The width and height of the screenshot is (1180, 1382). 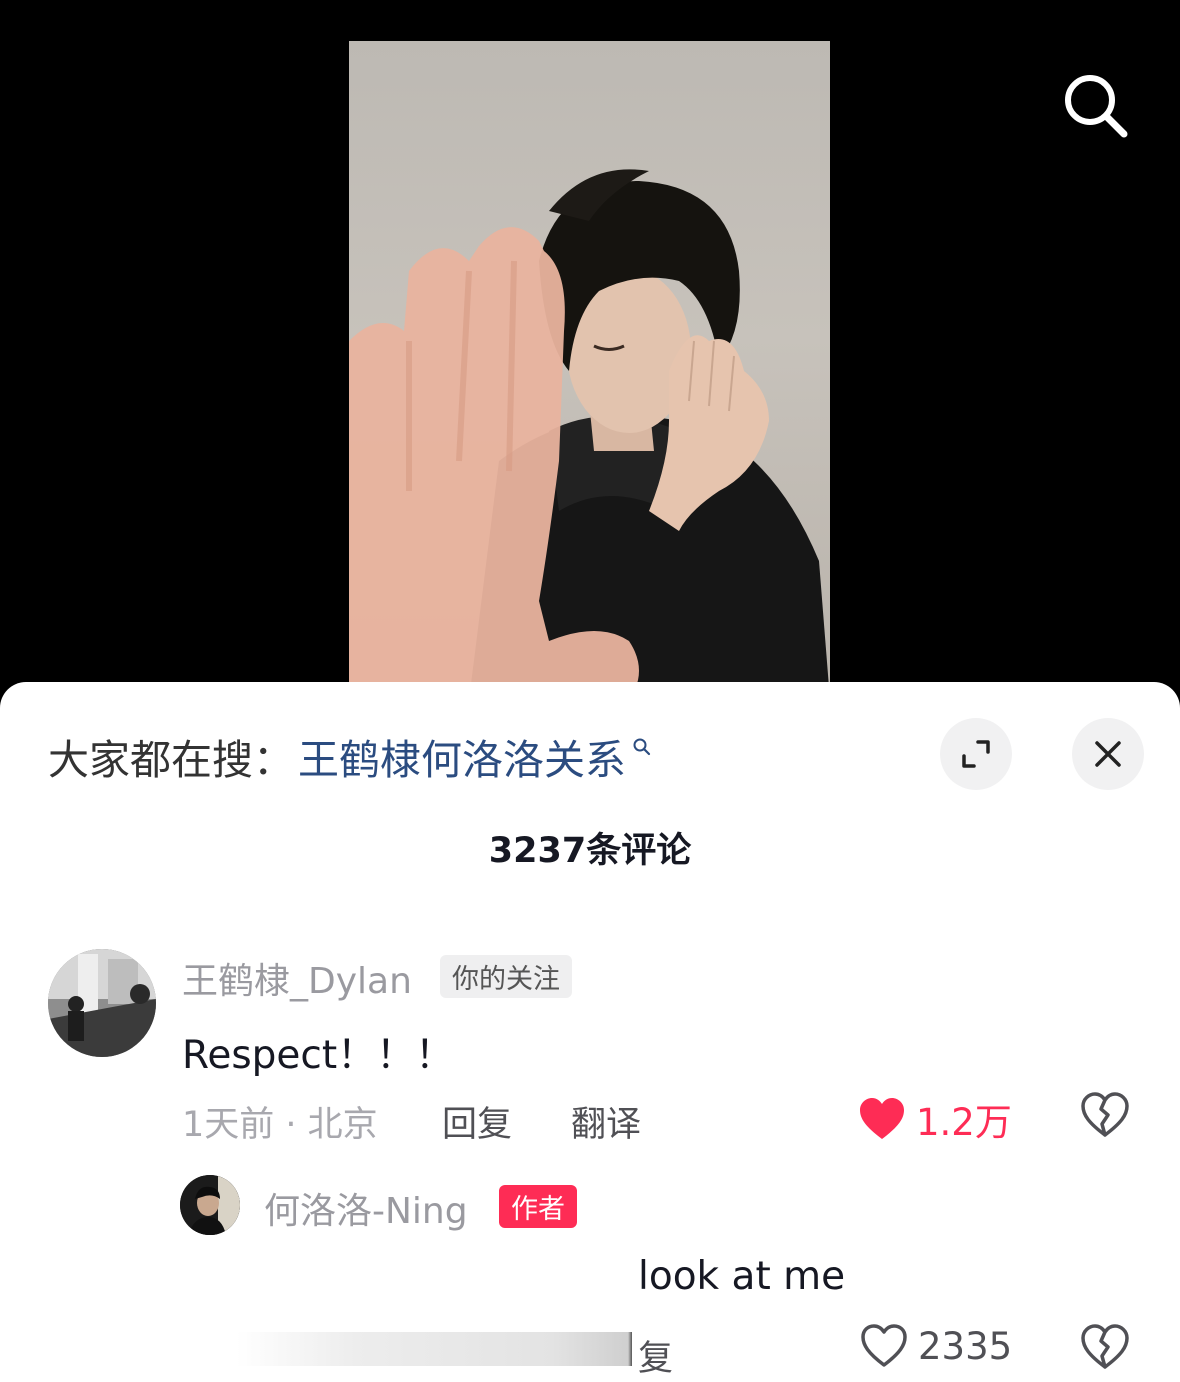 I want to click on search-icon, so click(x=1096, y=106).